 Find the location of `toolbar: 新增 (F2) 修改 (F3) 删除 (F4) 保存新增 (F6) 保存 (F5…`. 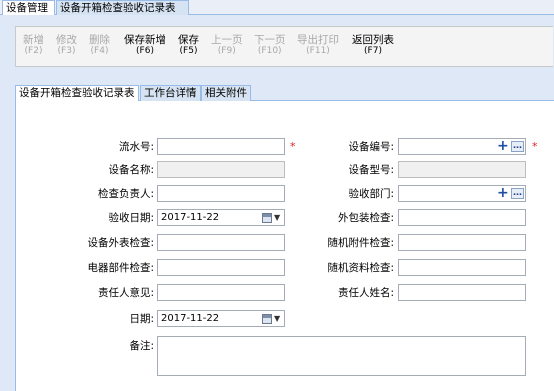

toolbar: 新增 (F2) 修改 (F3) 删除 (F4) 保存新增 (F6) 保存 (F5… is located at coordinates (284, 46).